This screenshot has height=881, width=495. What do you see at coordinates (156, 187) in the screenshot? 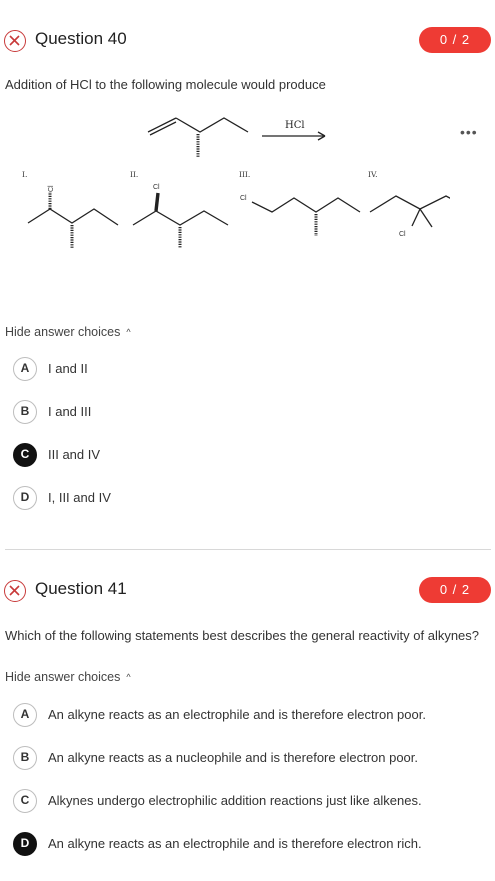
I see `chlorine-label-2: Cl` at bounding box center [156, 187].